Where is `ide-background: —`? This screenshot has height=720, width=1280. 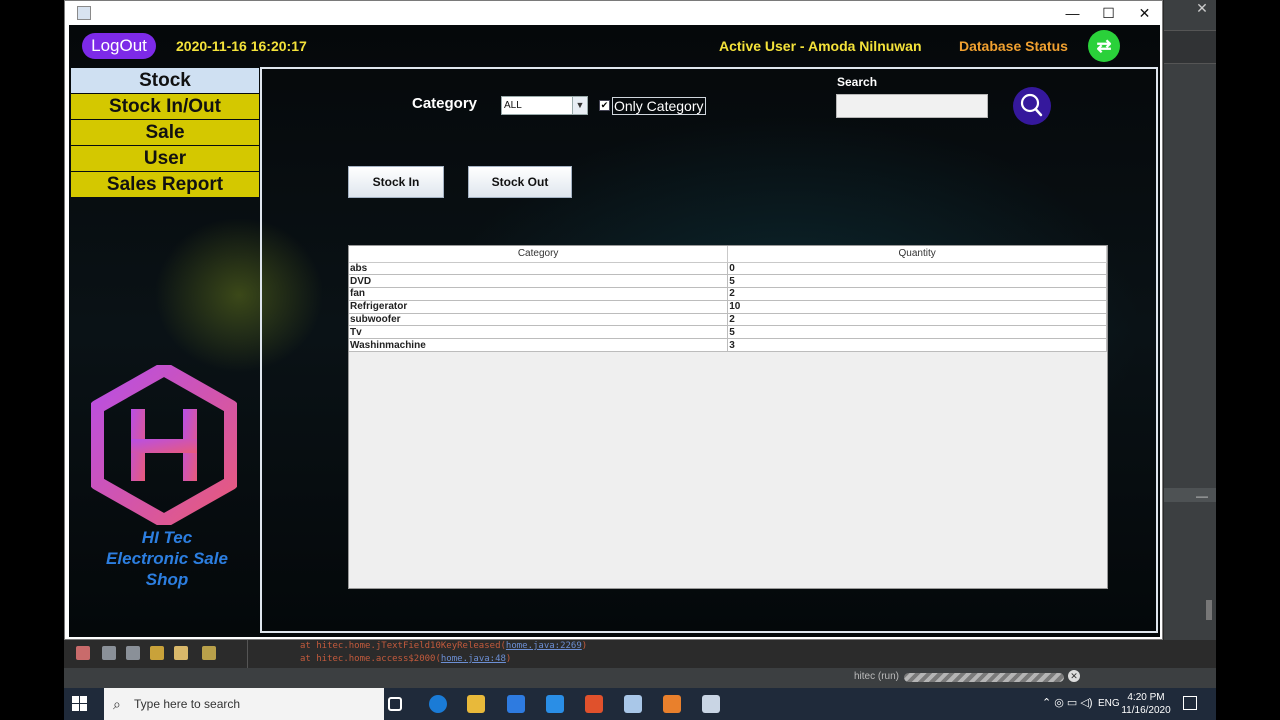 ide-background: — is located at coordinates (1190, 345).